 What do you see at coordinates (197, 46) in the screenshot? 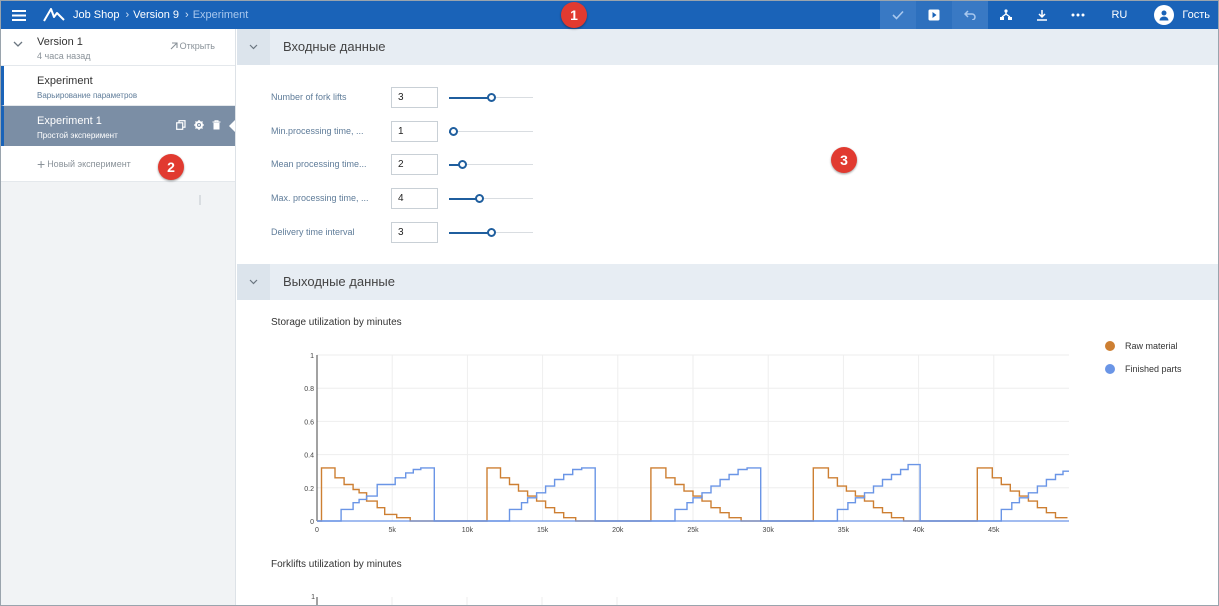
I see `open-label: Открыть` at bounding box center [197, 46].